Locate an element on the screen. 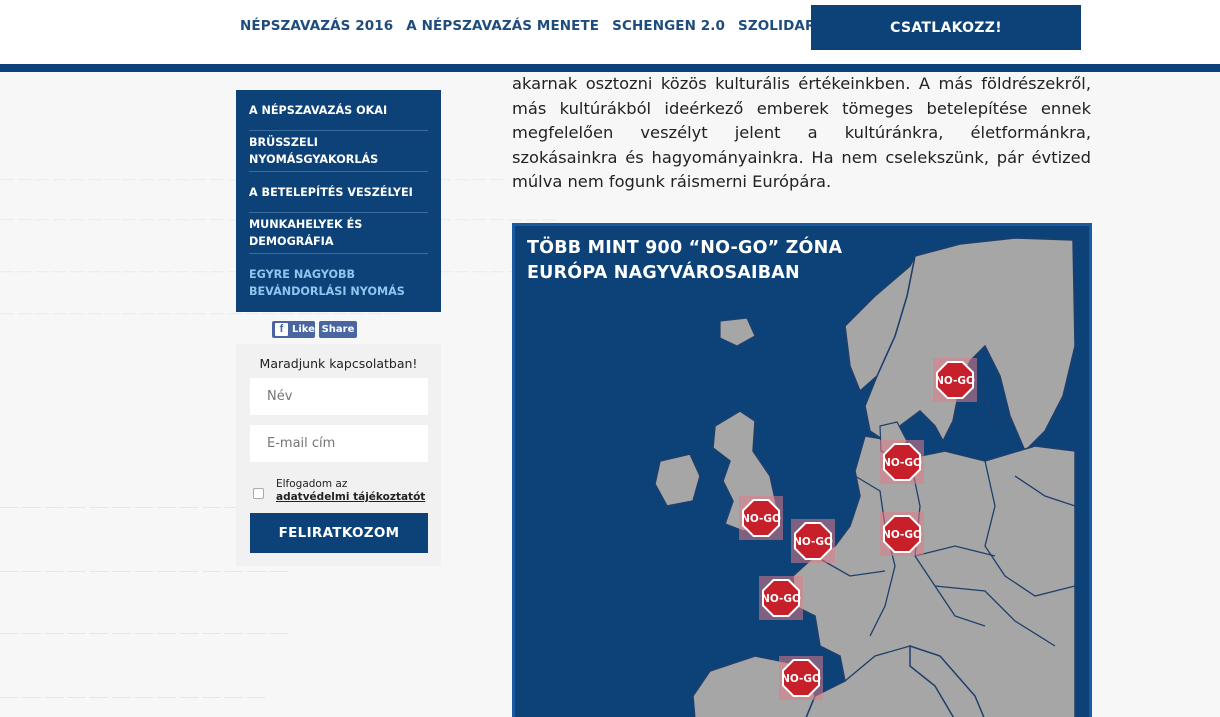  sidebar-item-munkahelyek-demografia: MUNKAHELYEK ÉS DEMOGRÁFIA is located at coordinates (338, 233).